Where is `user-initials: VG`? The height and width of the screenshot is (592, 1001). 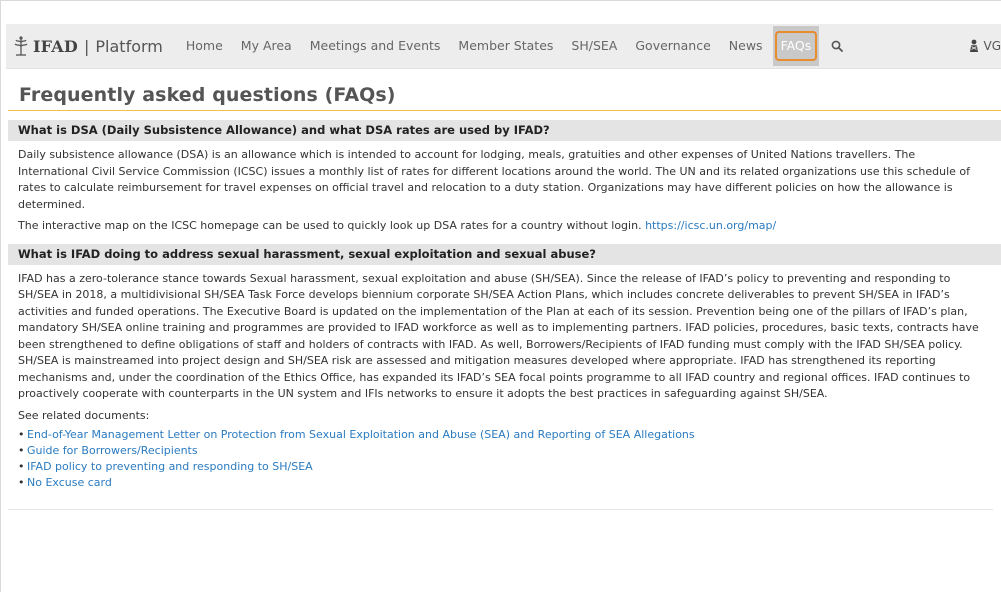 user-initials: VG is located at coordinates (992, 46).